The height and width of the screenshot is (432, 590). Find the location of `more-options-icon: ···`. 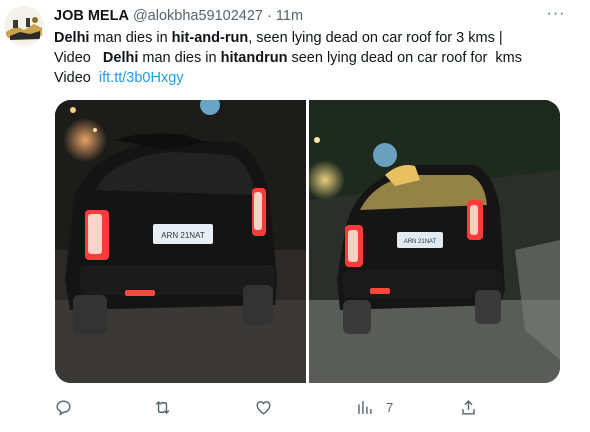

more-options-icon: ··· is located at coordinates (556, 14).